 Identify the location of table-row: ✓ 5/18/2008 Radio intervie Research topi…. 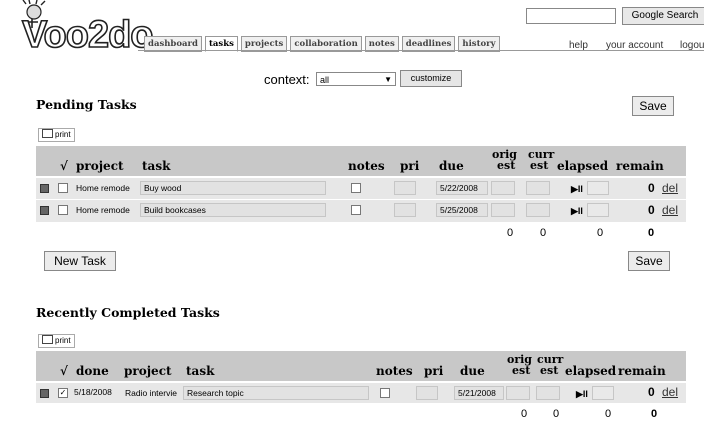
(361, 392).